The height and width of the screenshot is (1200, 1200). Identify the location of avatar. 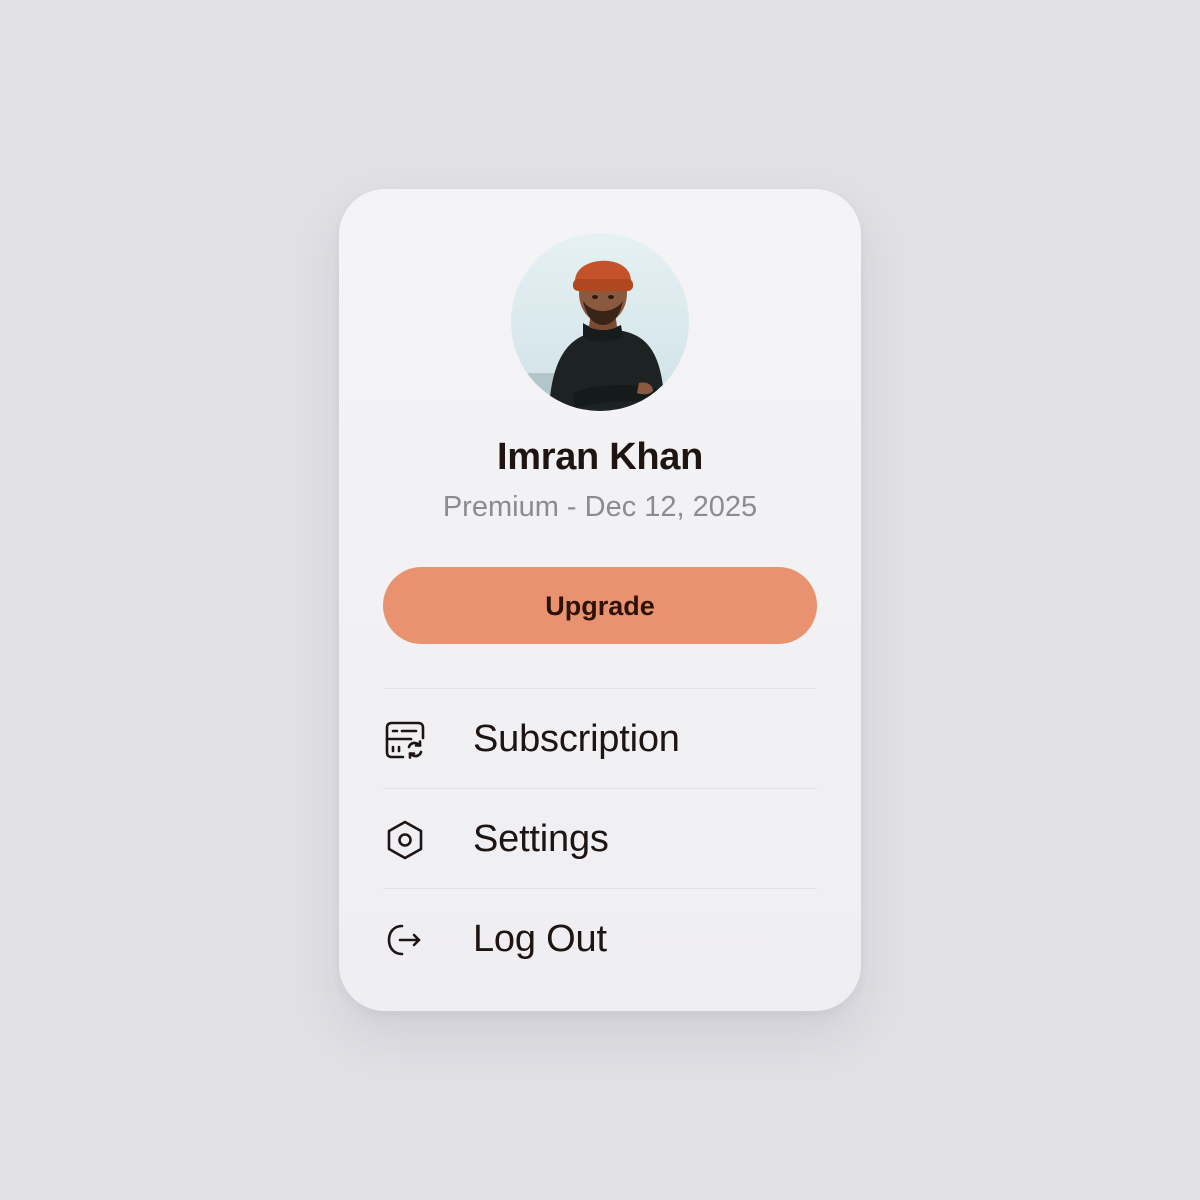
(600, 322).